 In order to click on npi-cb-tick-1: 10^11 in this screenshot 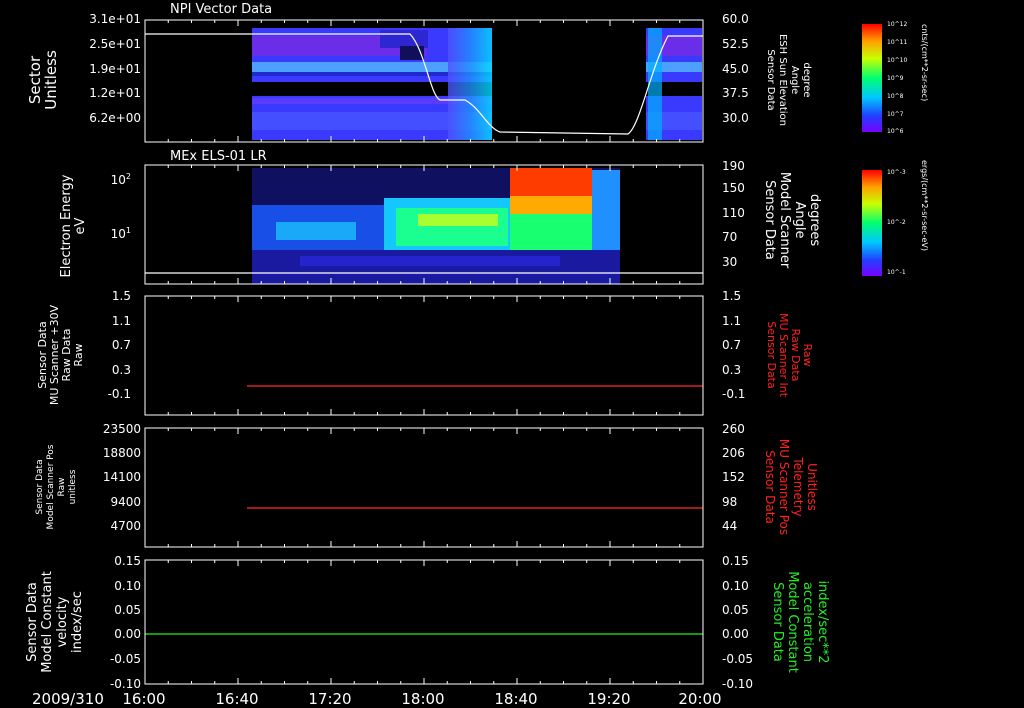, I will do `click(897, 42)`.